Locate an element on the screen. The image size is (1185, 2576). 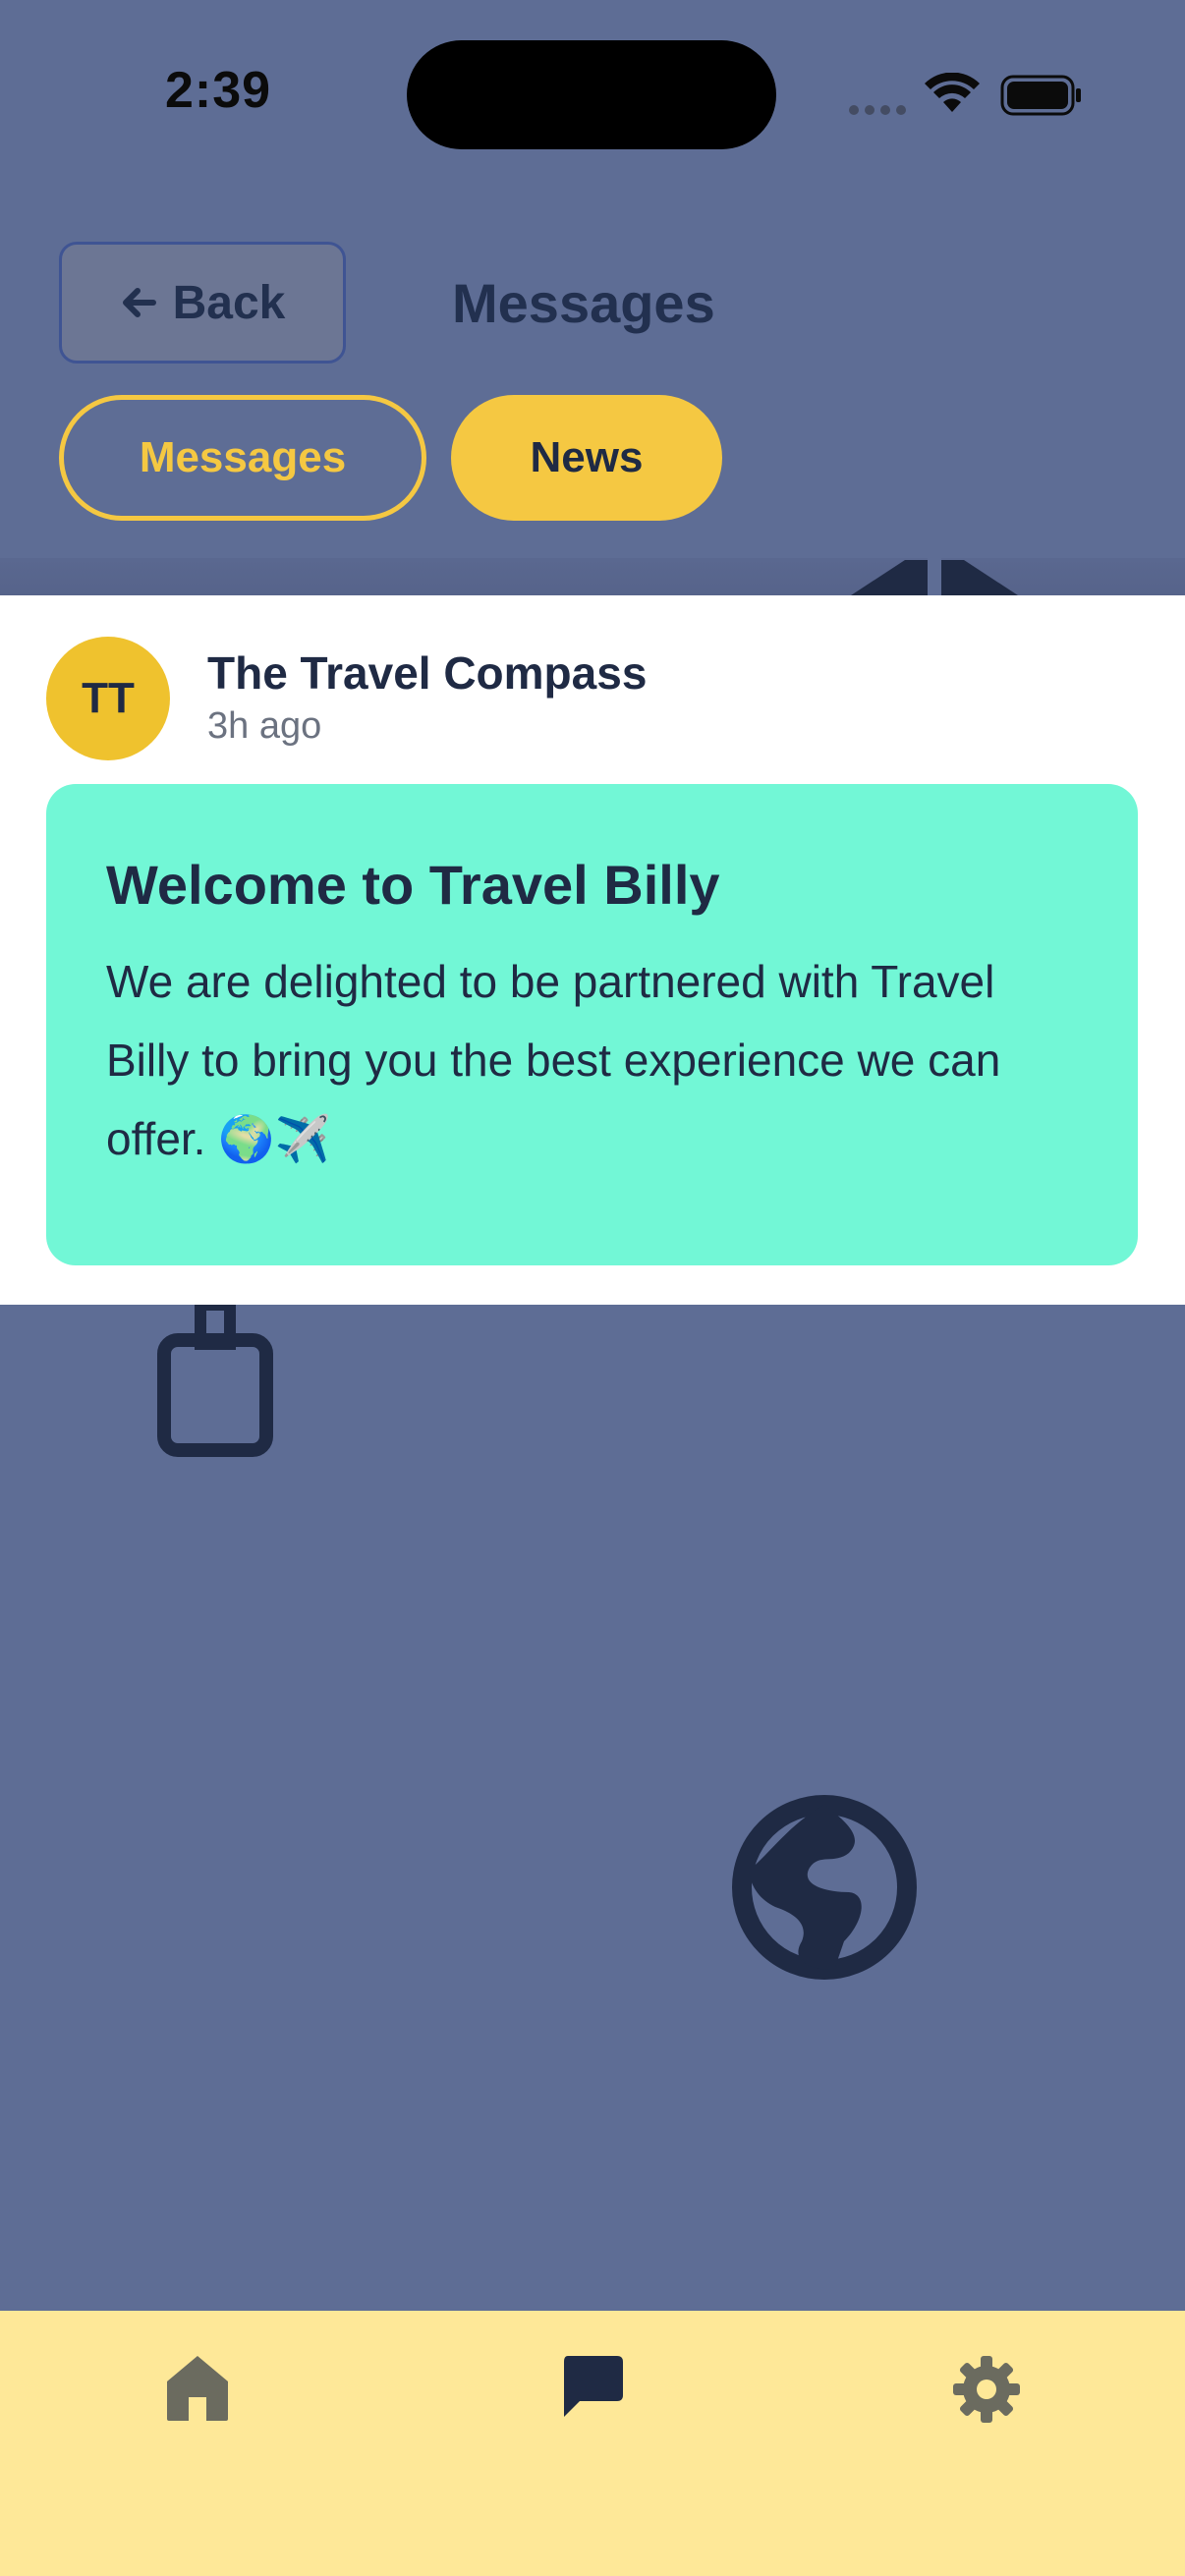
tab-news: News is located at coordinates (587, 458).